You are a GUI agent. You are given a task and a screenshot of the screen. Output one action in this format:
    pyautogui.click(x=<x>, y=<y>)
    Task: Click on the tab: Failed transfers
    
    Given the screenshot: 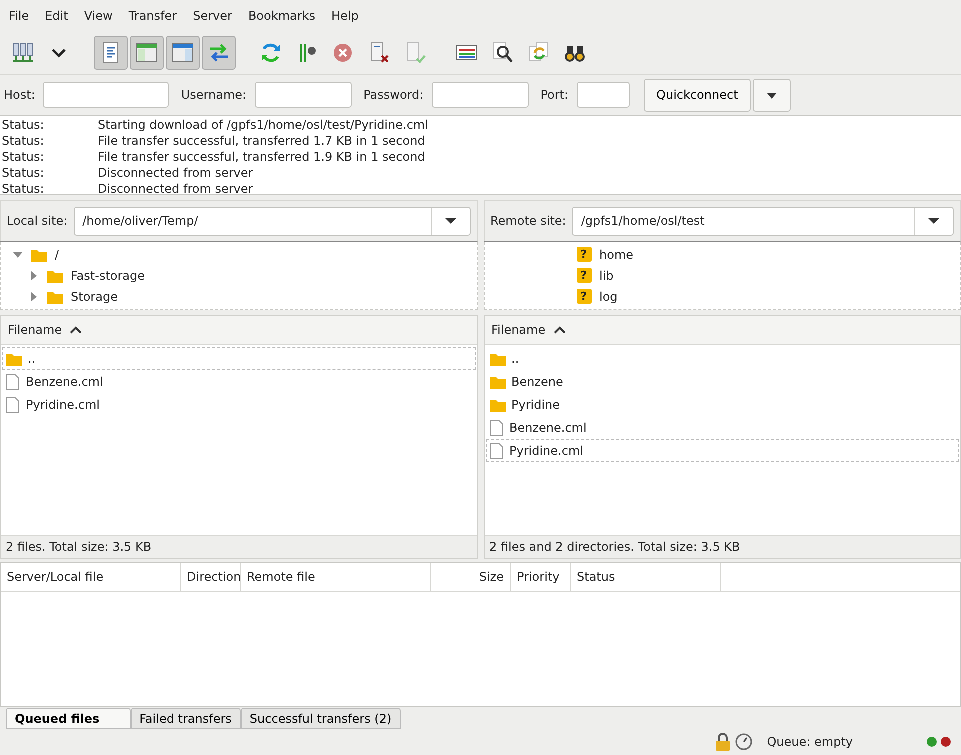 What is the action you would take?
    pyautogui.click(x=185, y=718)
    